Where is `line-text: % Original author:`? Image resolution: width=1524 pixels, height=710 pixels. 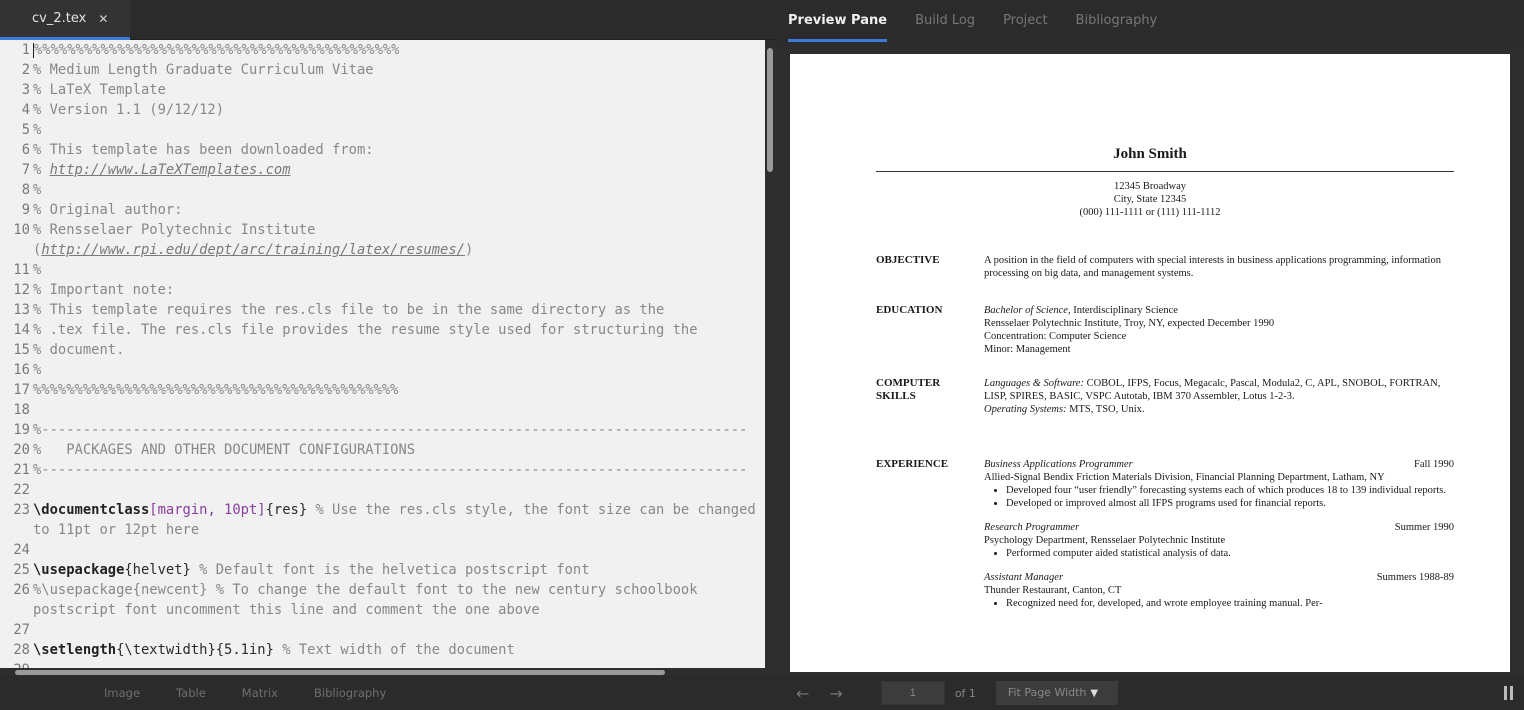
line-text: % Original author: is located at coordinates (108, 210).